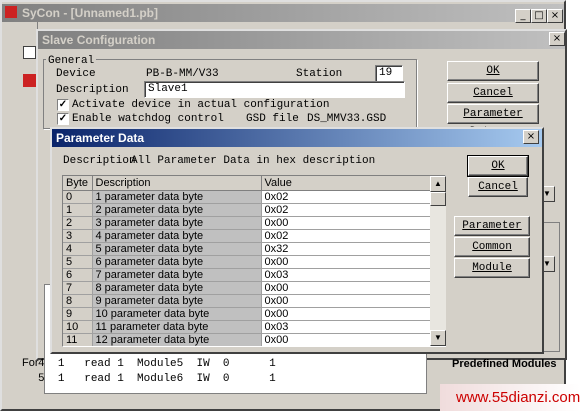 The height and width of the screenshot is (411, 580). Describe the element at coordinates (78, 301) in the screenshot. I see `table-cell-byte: 8` at that location.